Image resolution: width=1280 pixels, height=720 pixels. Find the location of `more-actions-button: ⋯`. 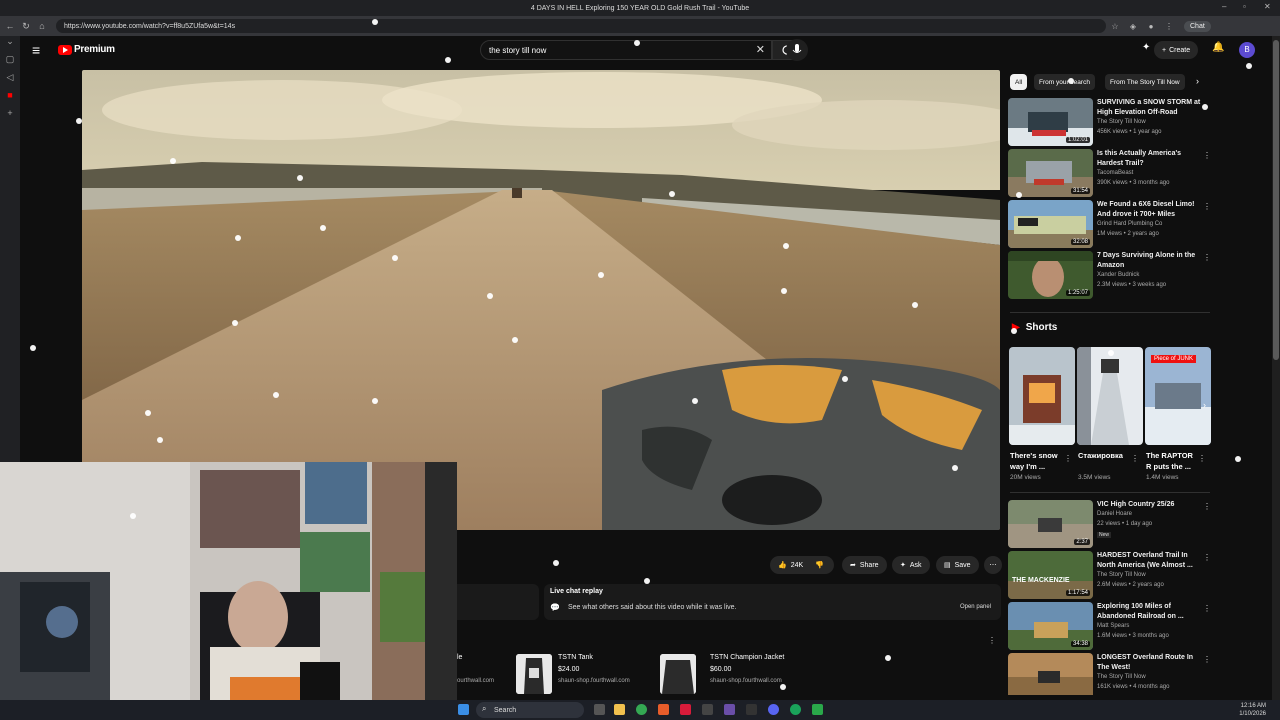

more-actions-button: ⋯ is located at coordinates (993, 565).